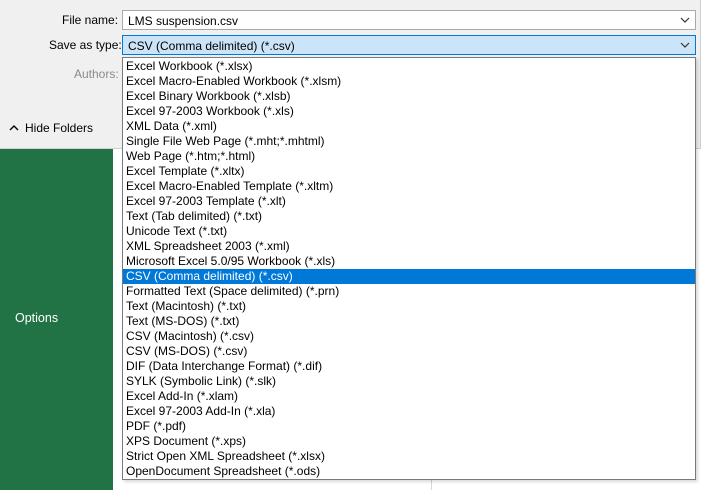 This screenshot has height=490, width=707. Describe the element at coordinates (409, 81) in the screenshot. I see `file-type-option: Excel Macro-Enabled Workbook (*.xlsm)` at that location.